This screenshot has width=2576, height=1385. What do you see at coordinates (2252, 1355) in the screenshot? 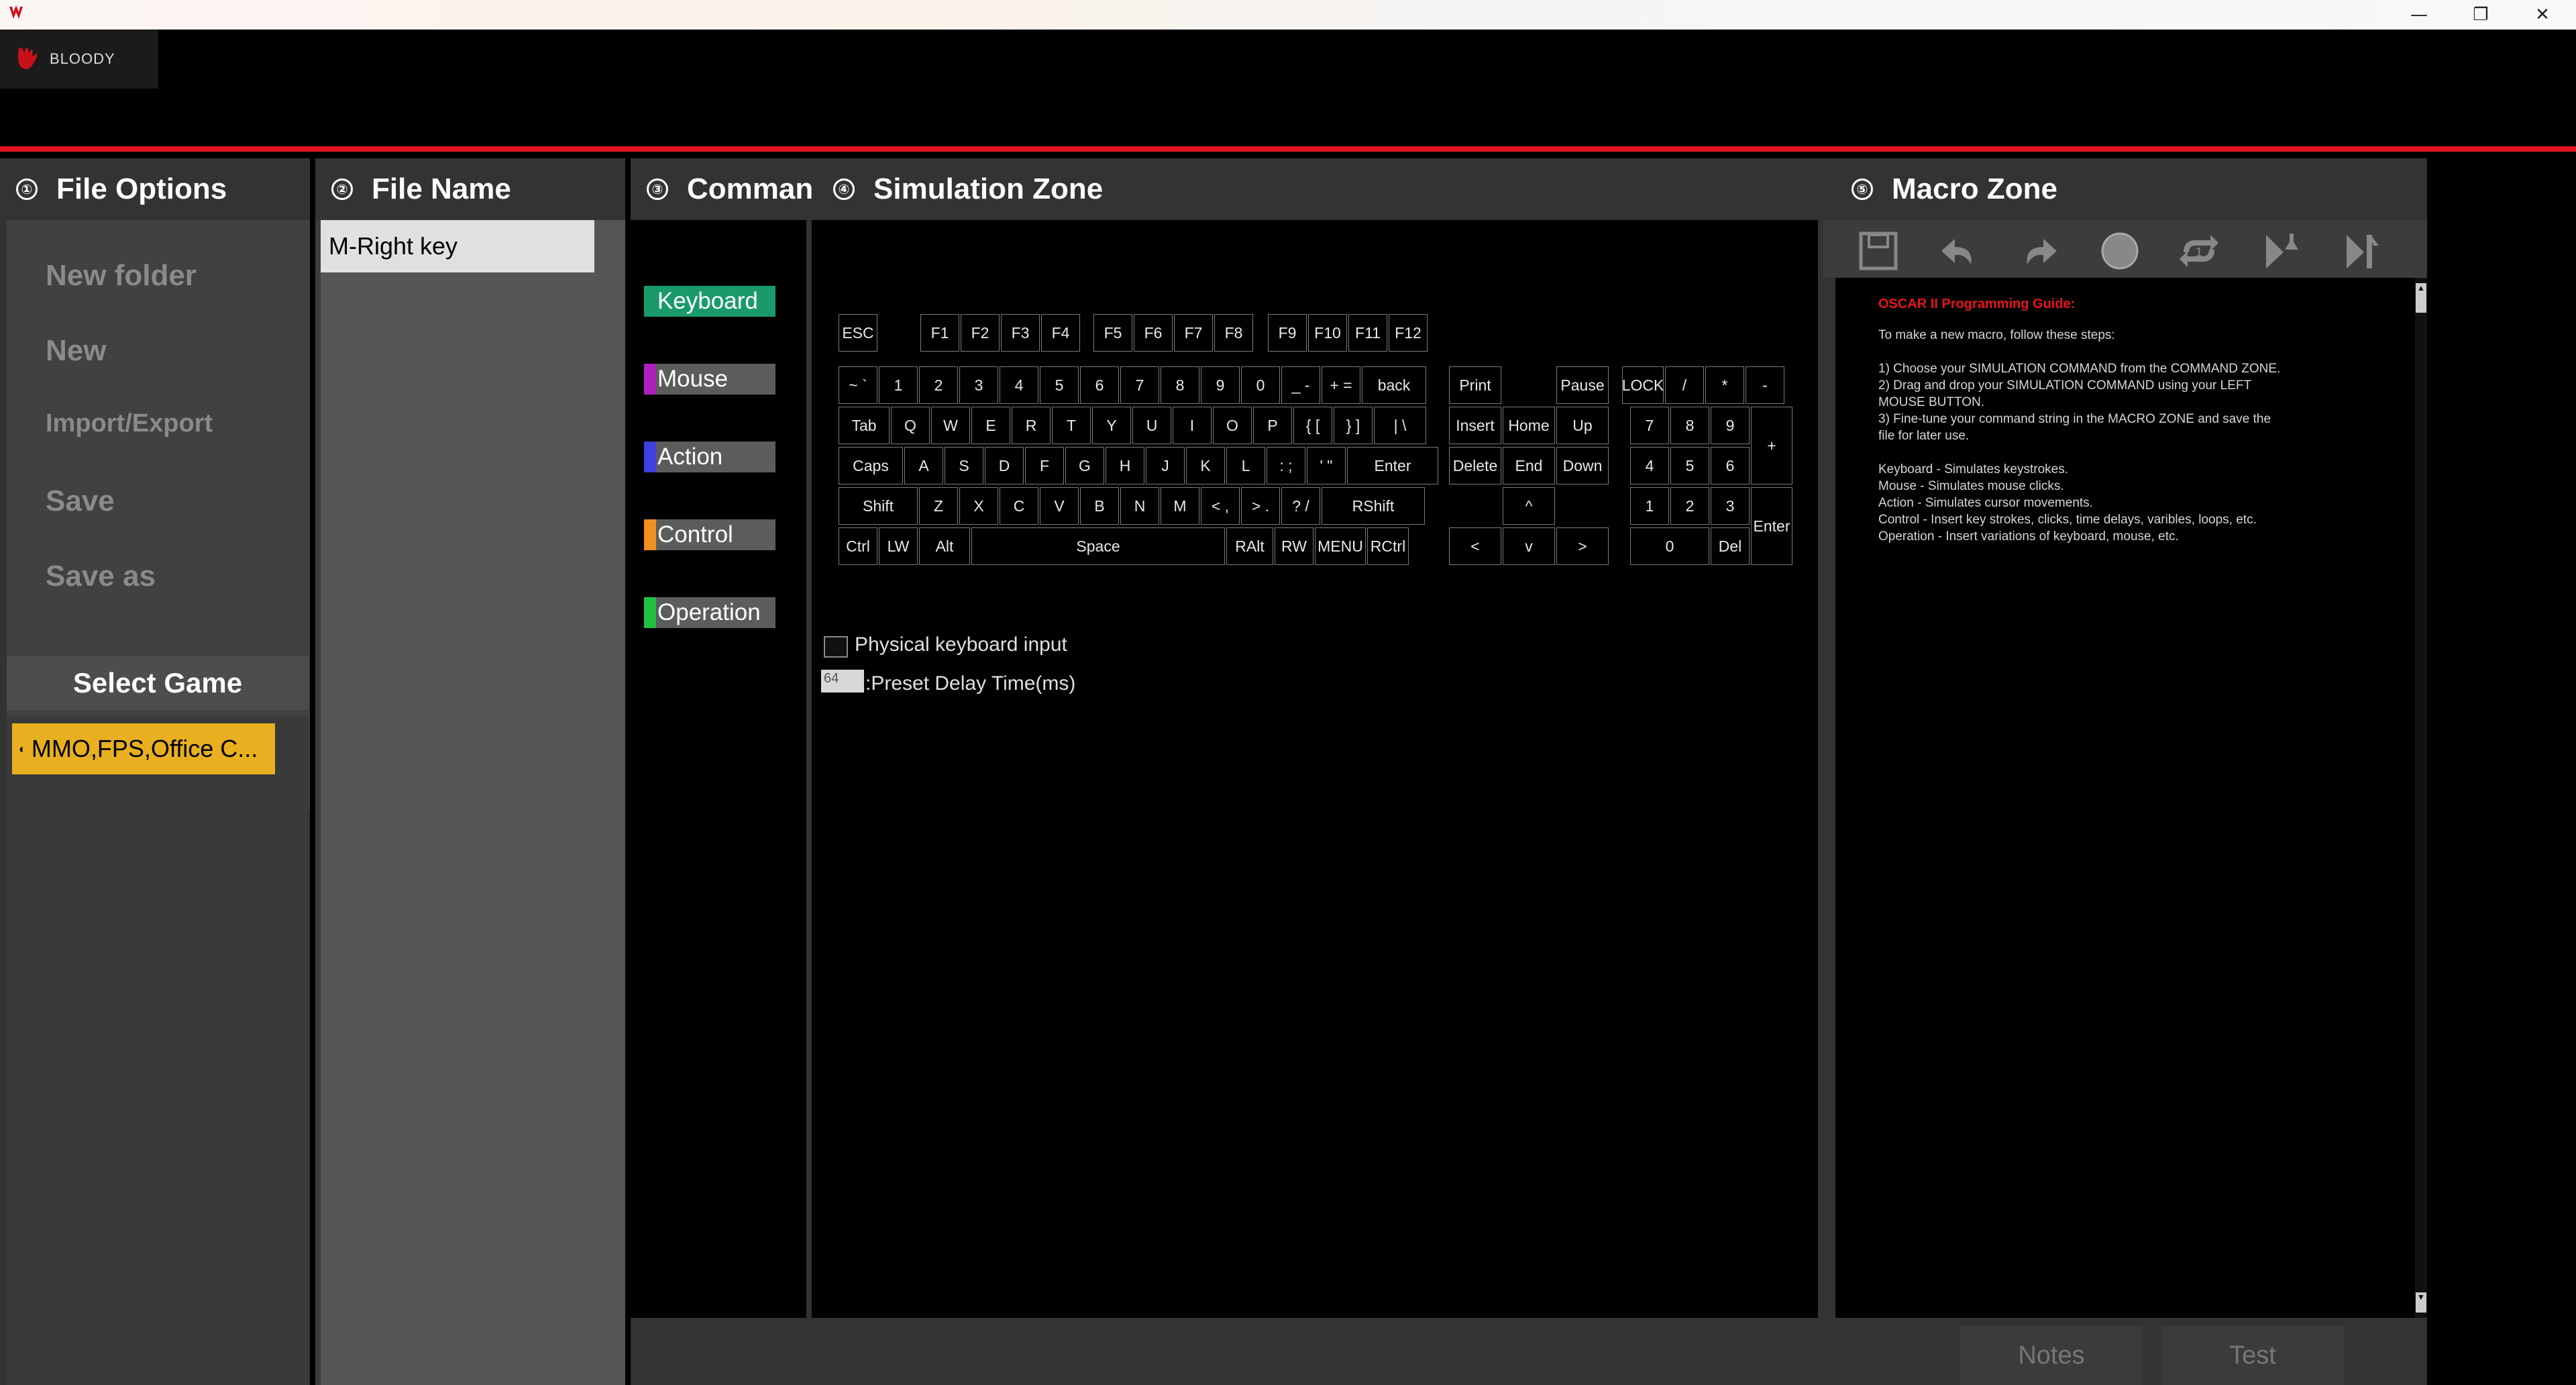
I see `test-button: Test` at bounding box center [2252, 1355].